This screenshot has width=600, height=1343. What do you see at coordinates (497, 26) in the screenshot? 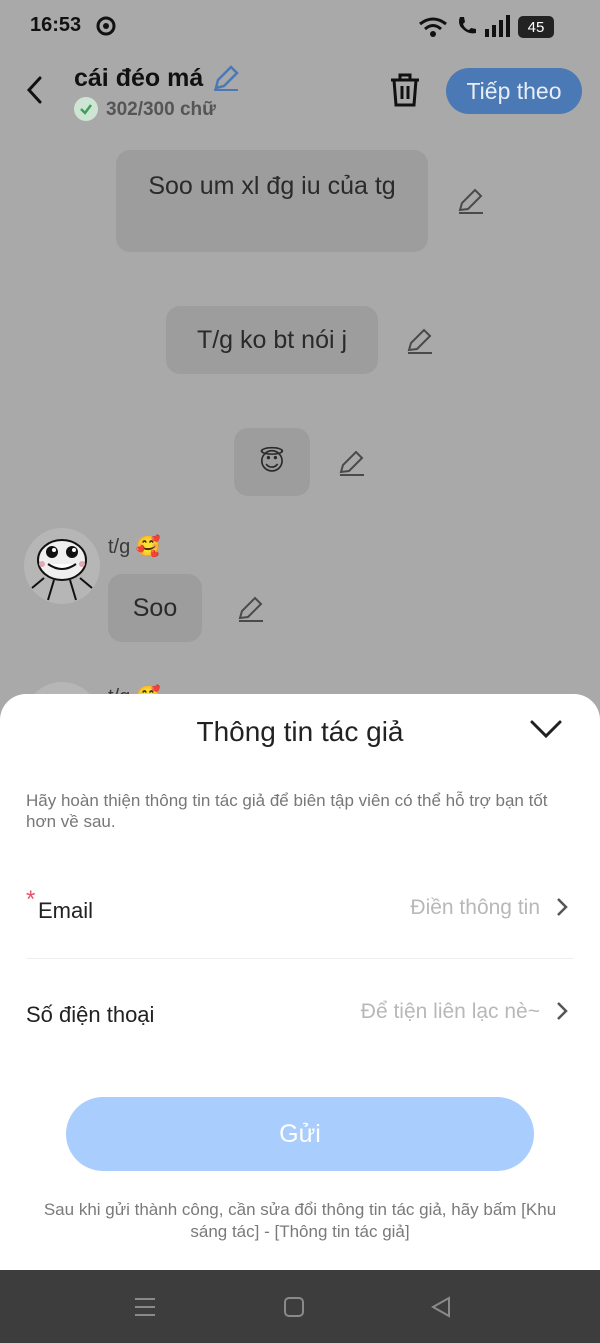
I see `signal-icon` at bounding box center [497, 26].